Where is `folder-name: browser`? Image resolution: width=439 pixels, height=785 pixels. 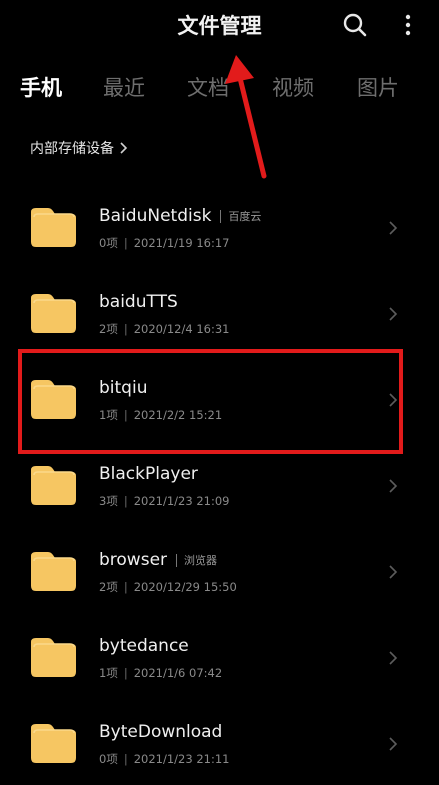 folder-name: browser is located at coordinates (133, 560).